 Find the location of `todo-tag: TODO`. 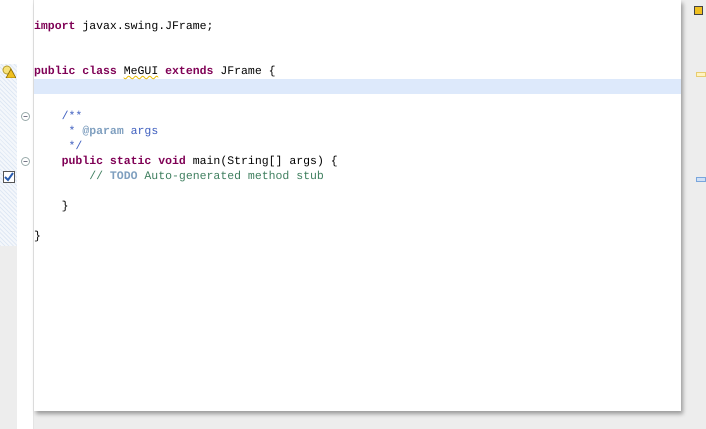

todo-tag: TODO is located at coordinates (124, 176).